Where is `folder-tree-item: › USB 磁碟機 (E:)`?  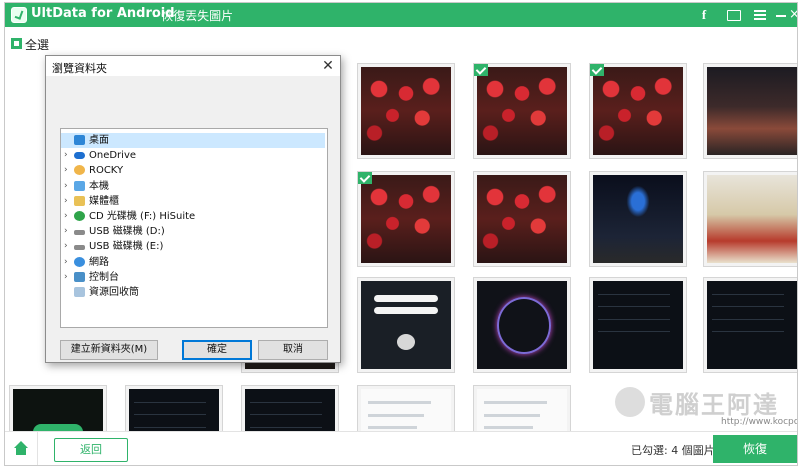 folder-tree-item: › USB 磁碟機 (E:) is located at coordinates (193, 246).